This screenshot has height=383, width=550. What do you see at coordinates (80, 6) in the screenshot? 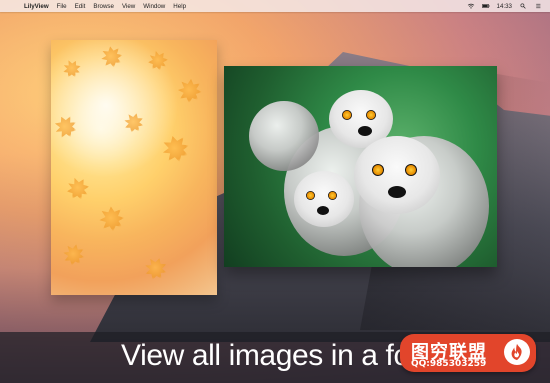
I see `menu-edit: Edit` at bounding box center [80, 6].